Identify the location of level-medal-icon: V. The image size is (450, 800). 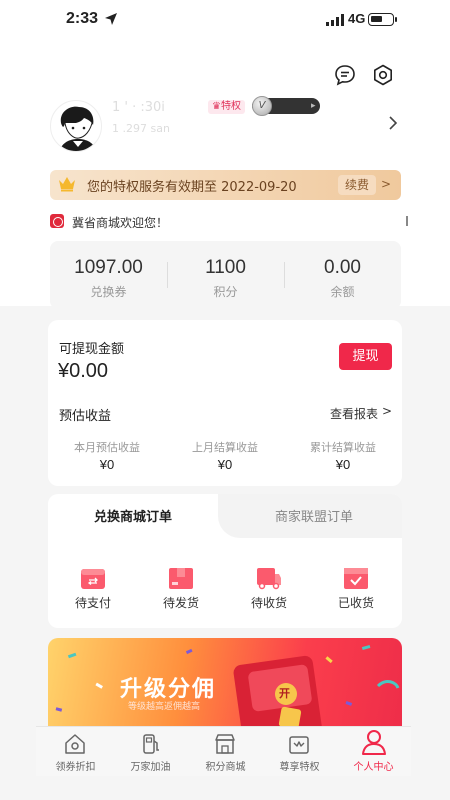
(262, 106).